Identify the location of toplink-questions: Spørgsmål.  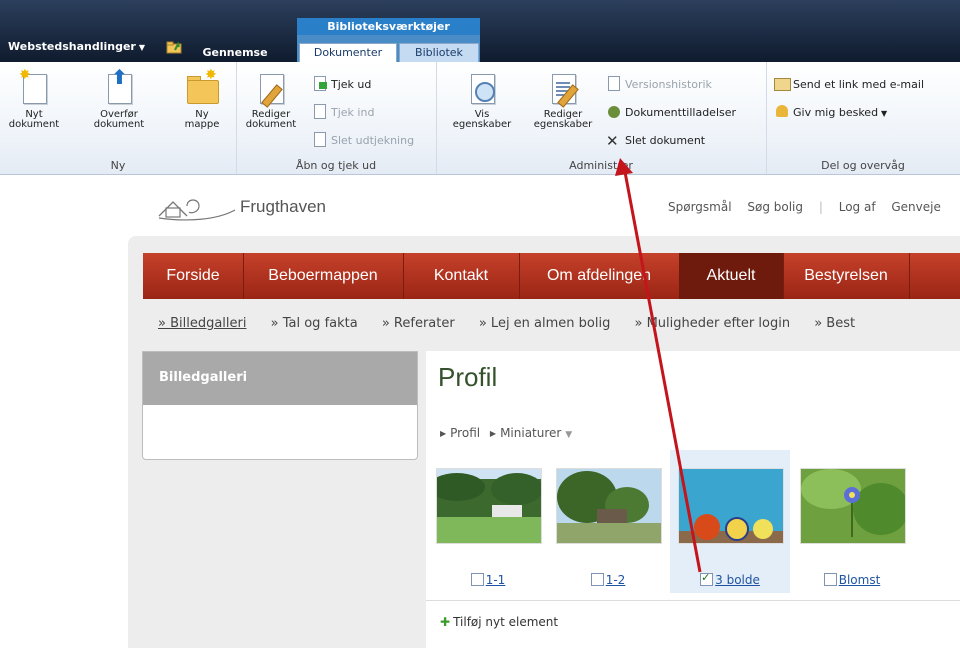
(700, 207).